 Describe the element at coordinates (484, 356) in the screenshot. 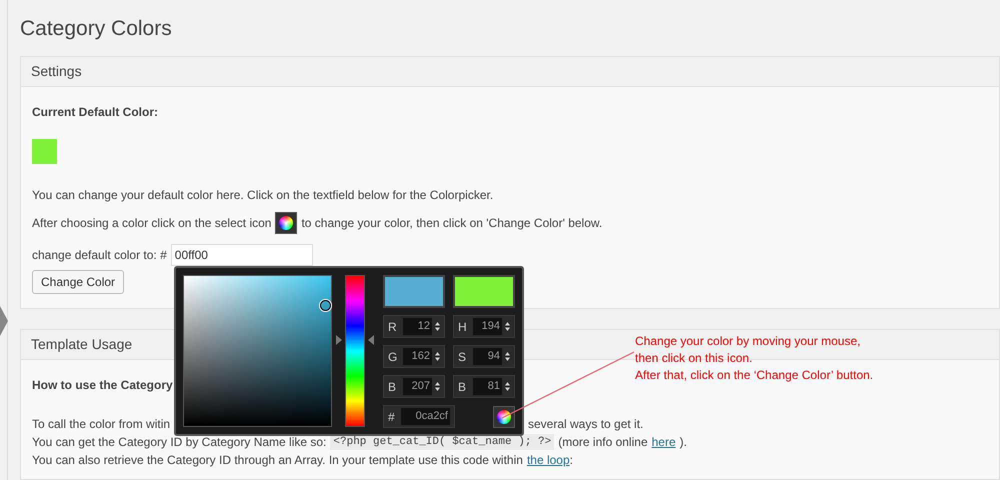

I see `value-field: S 94` at that location.